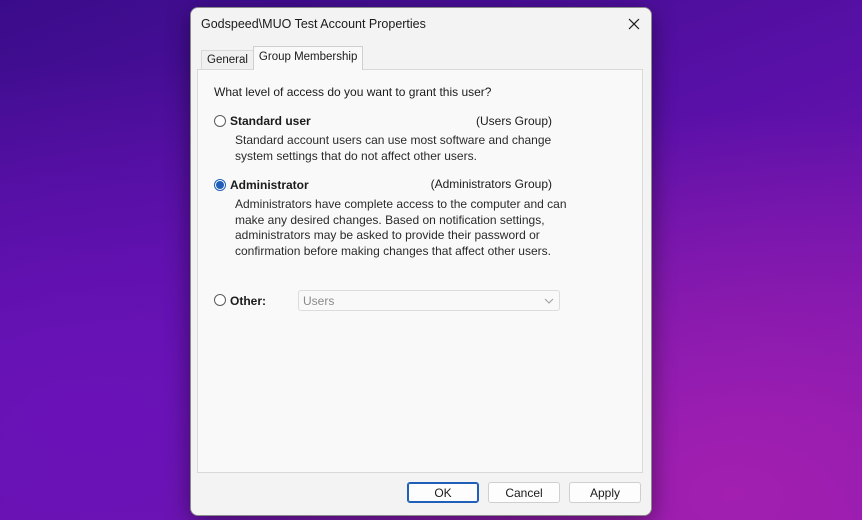  What do you see at coordinates (524, 492) in the screenshot?
I see `cancel-button: Cancel` at bounding box center [524, 492].